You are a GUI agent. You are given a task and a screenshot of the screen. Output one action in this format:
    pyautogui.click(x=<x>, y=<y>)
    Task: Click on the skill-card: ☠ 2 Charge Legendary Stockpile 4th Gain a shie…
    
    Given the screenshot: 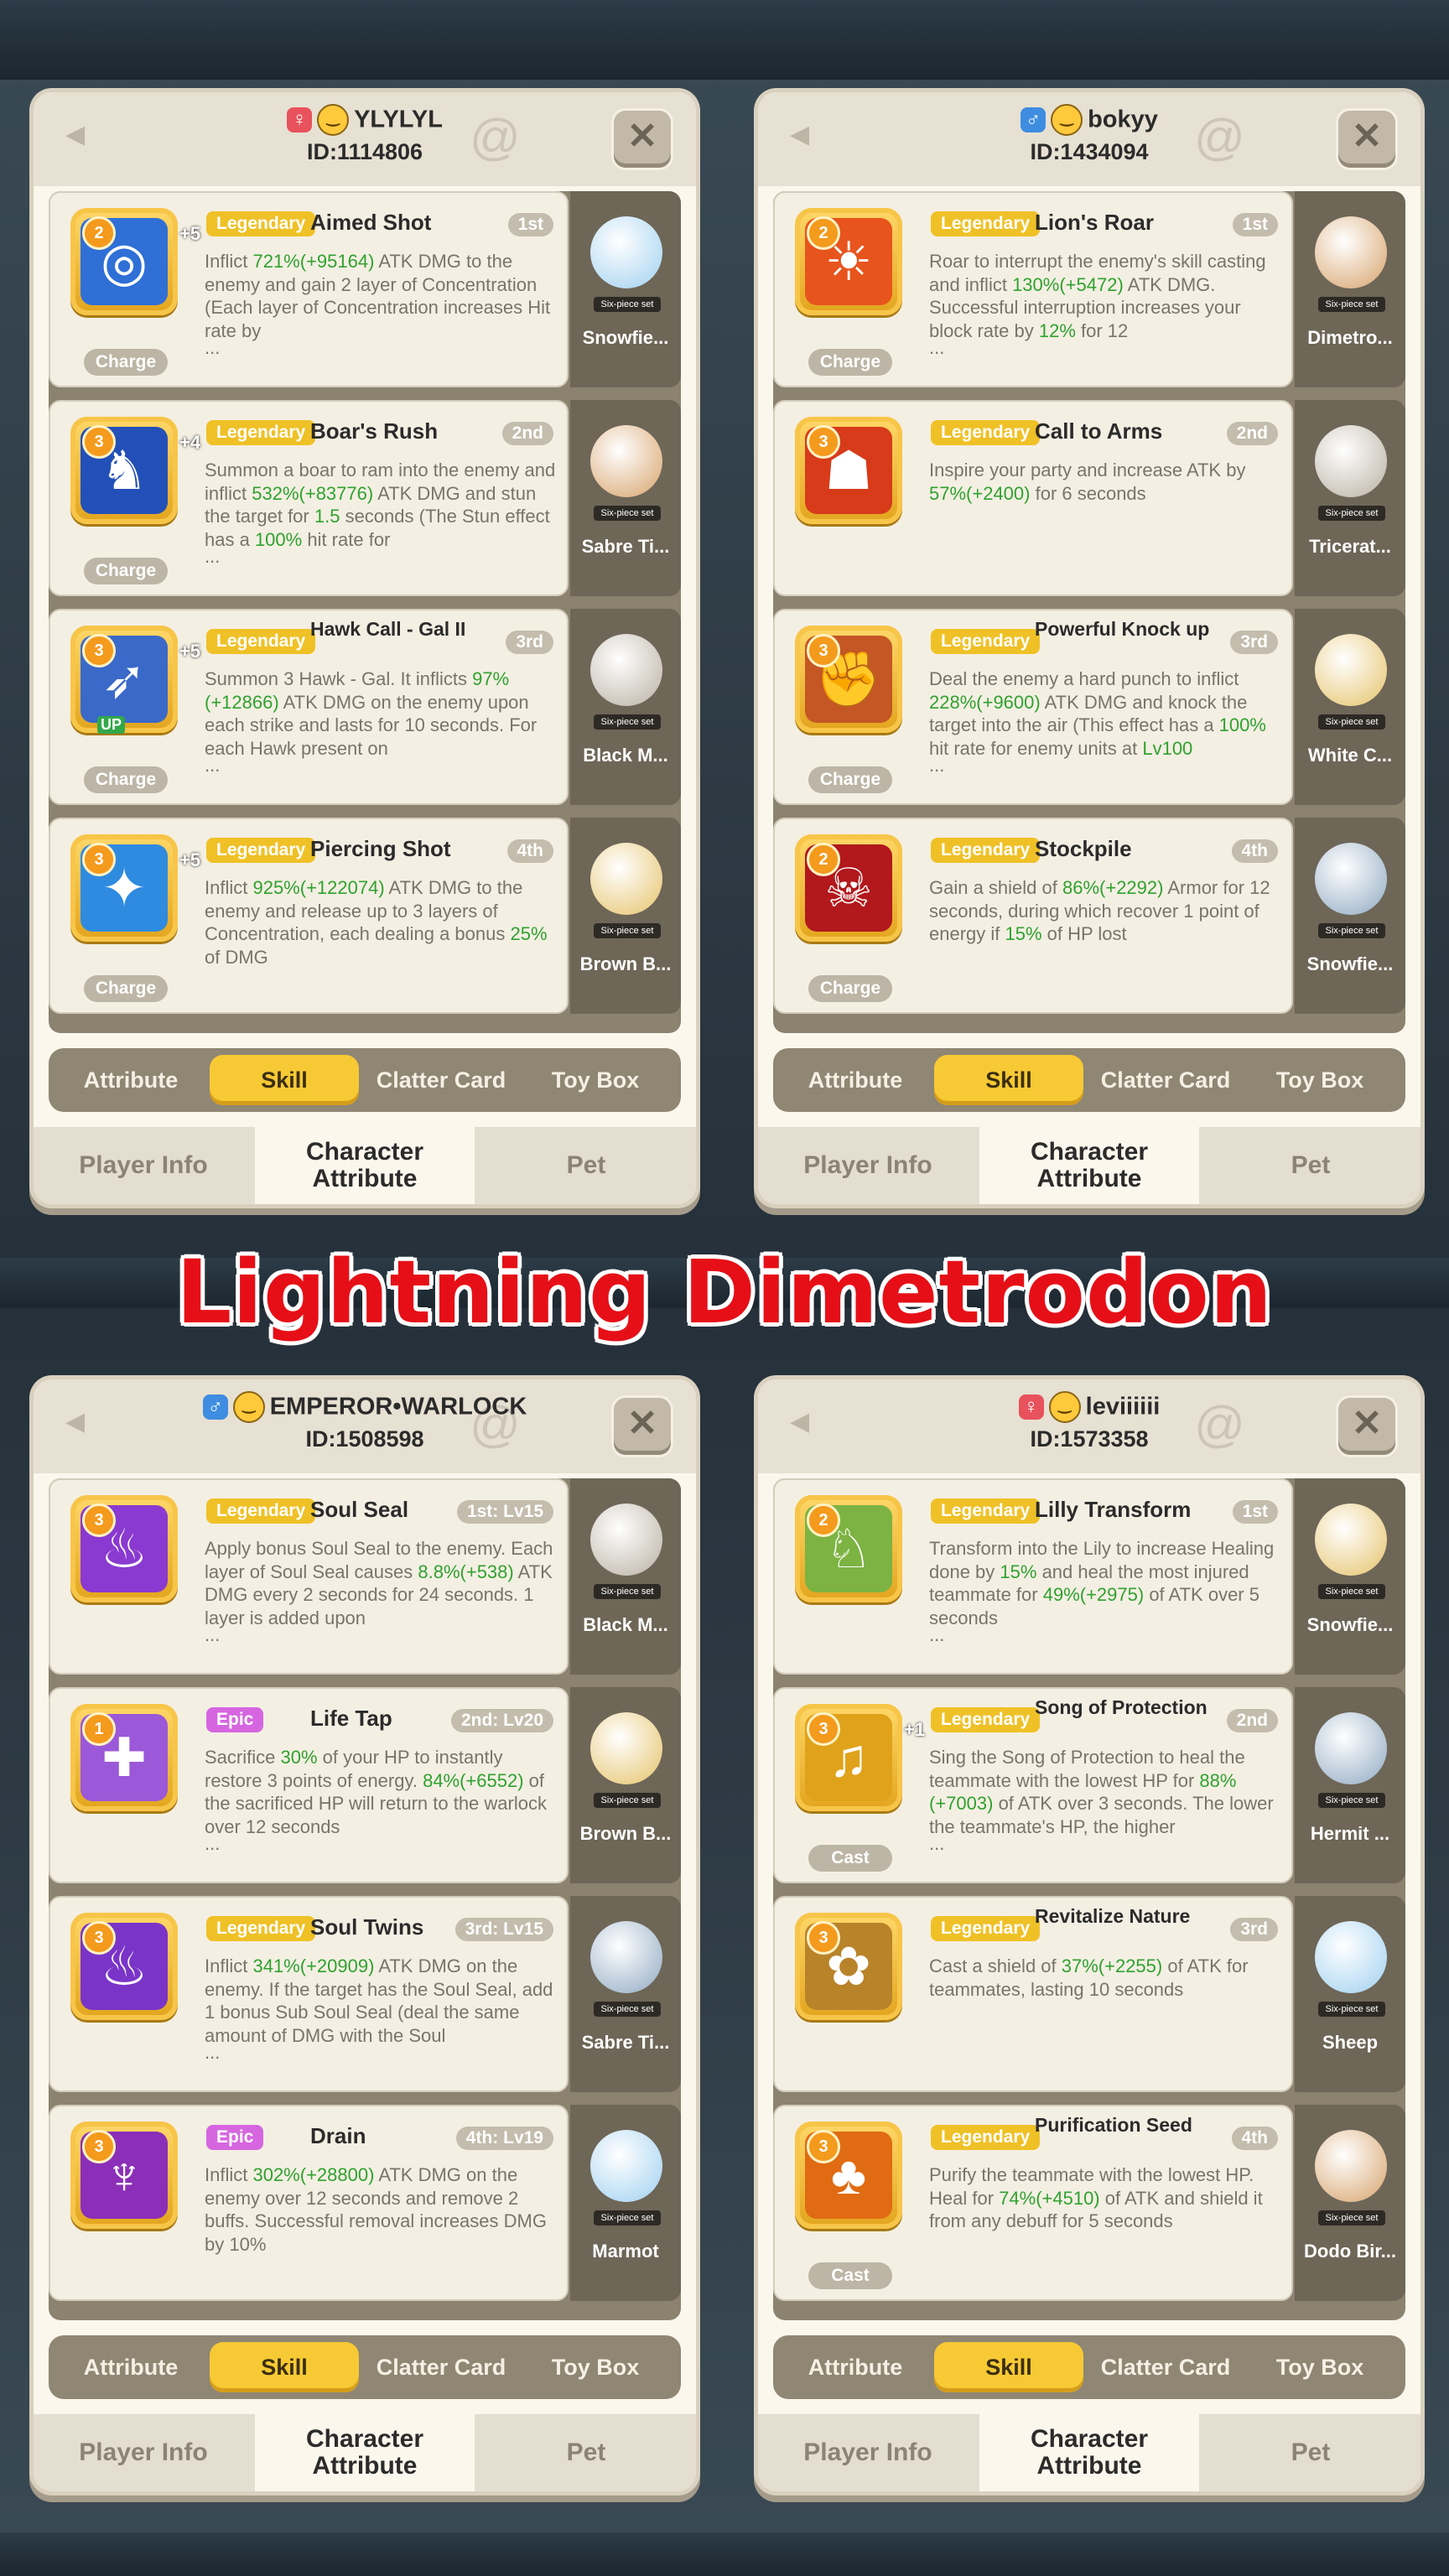 What is the action you would take?
    pyautogui.click(x=1089, y=916)
    